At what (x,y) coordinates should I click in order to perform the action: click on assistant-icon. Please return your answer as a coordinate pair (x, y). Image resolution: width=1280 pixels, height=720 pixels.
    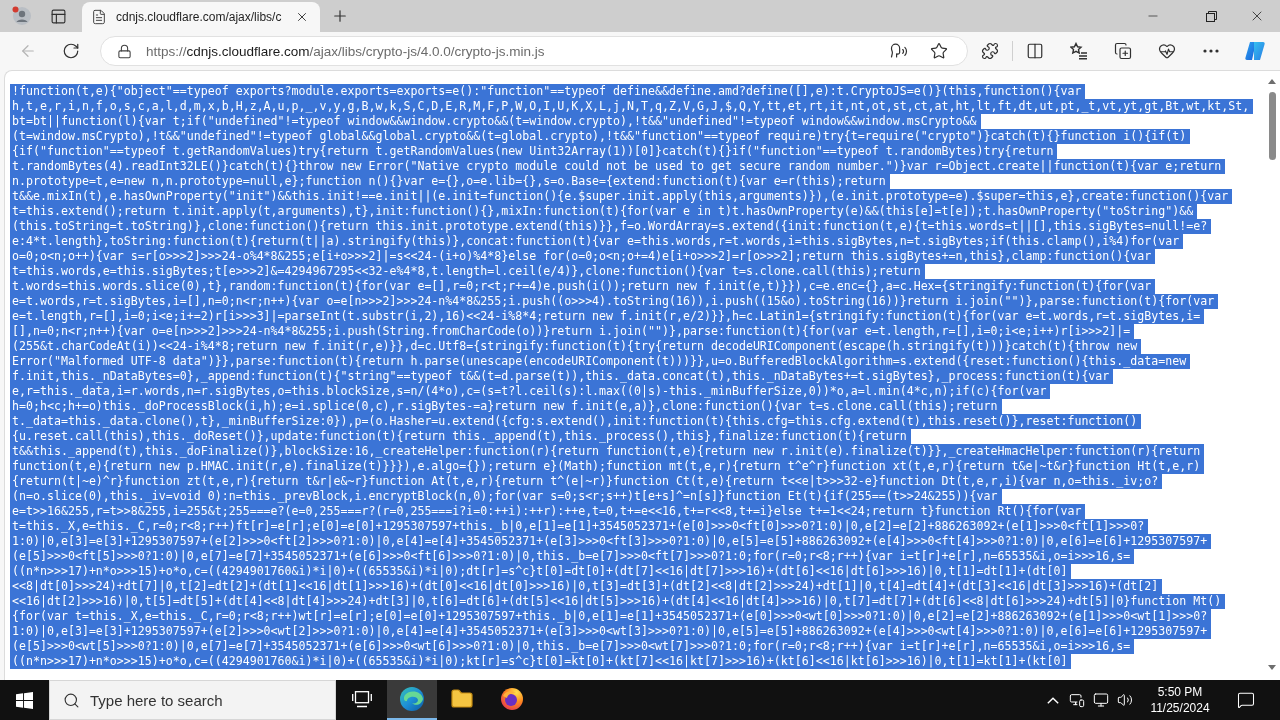
    Looking at the image, I should click on (1255, 51).